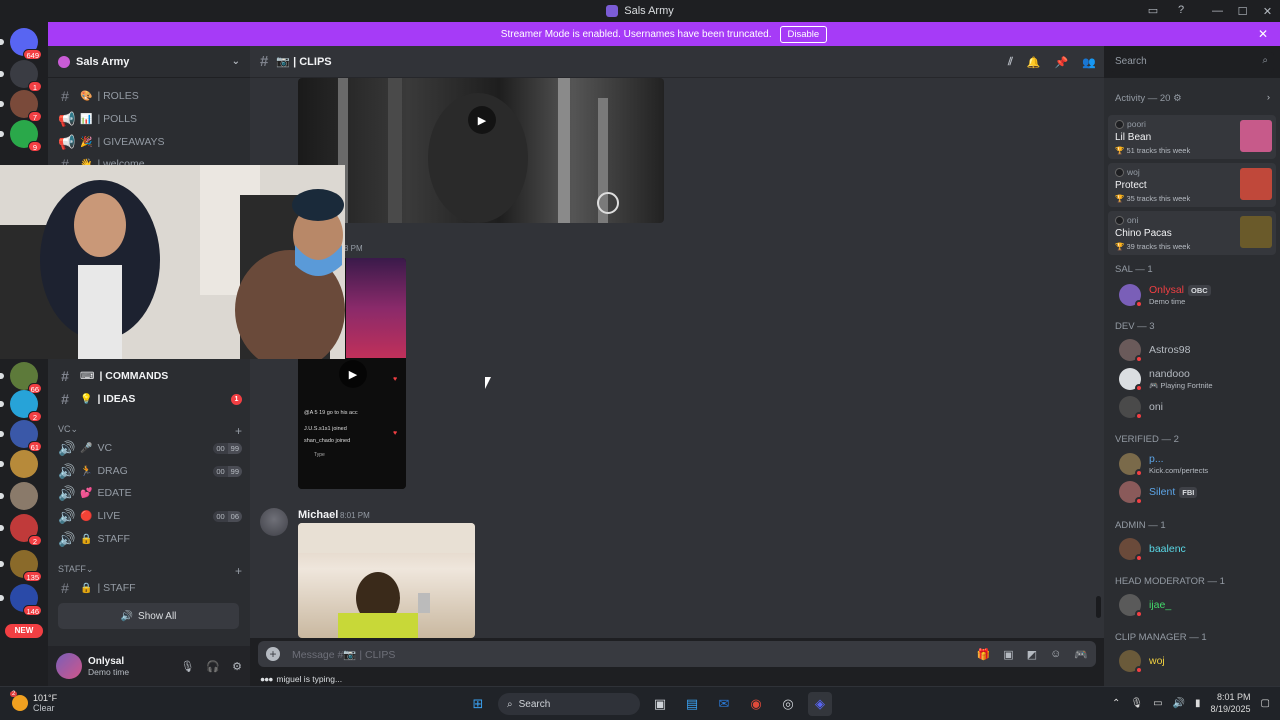 The width and height of the screenshot is (1280, 720). I want to click on gift-icon: 🎁, so click(984, 654).